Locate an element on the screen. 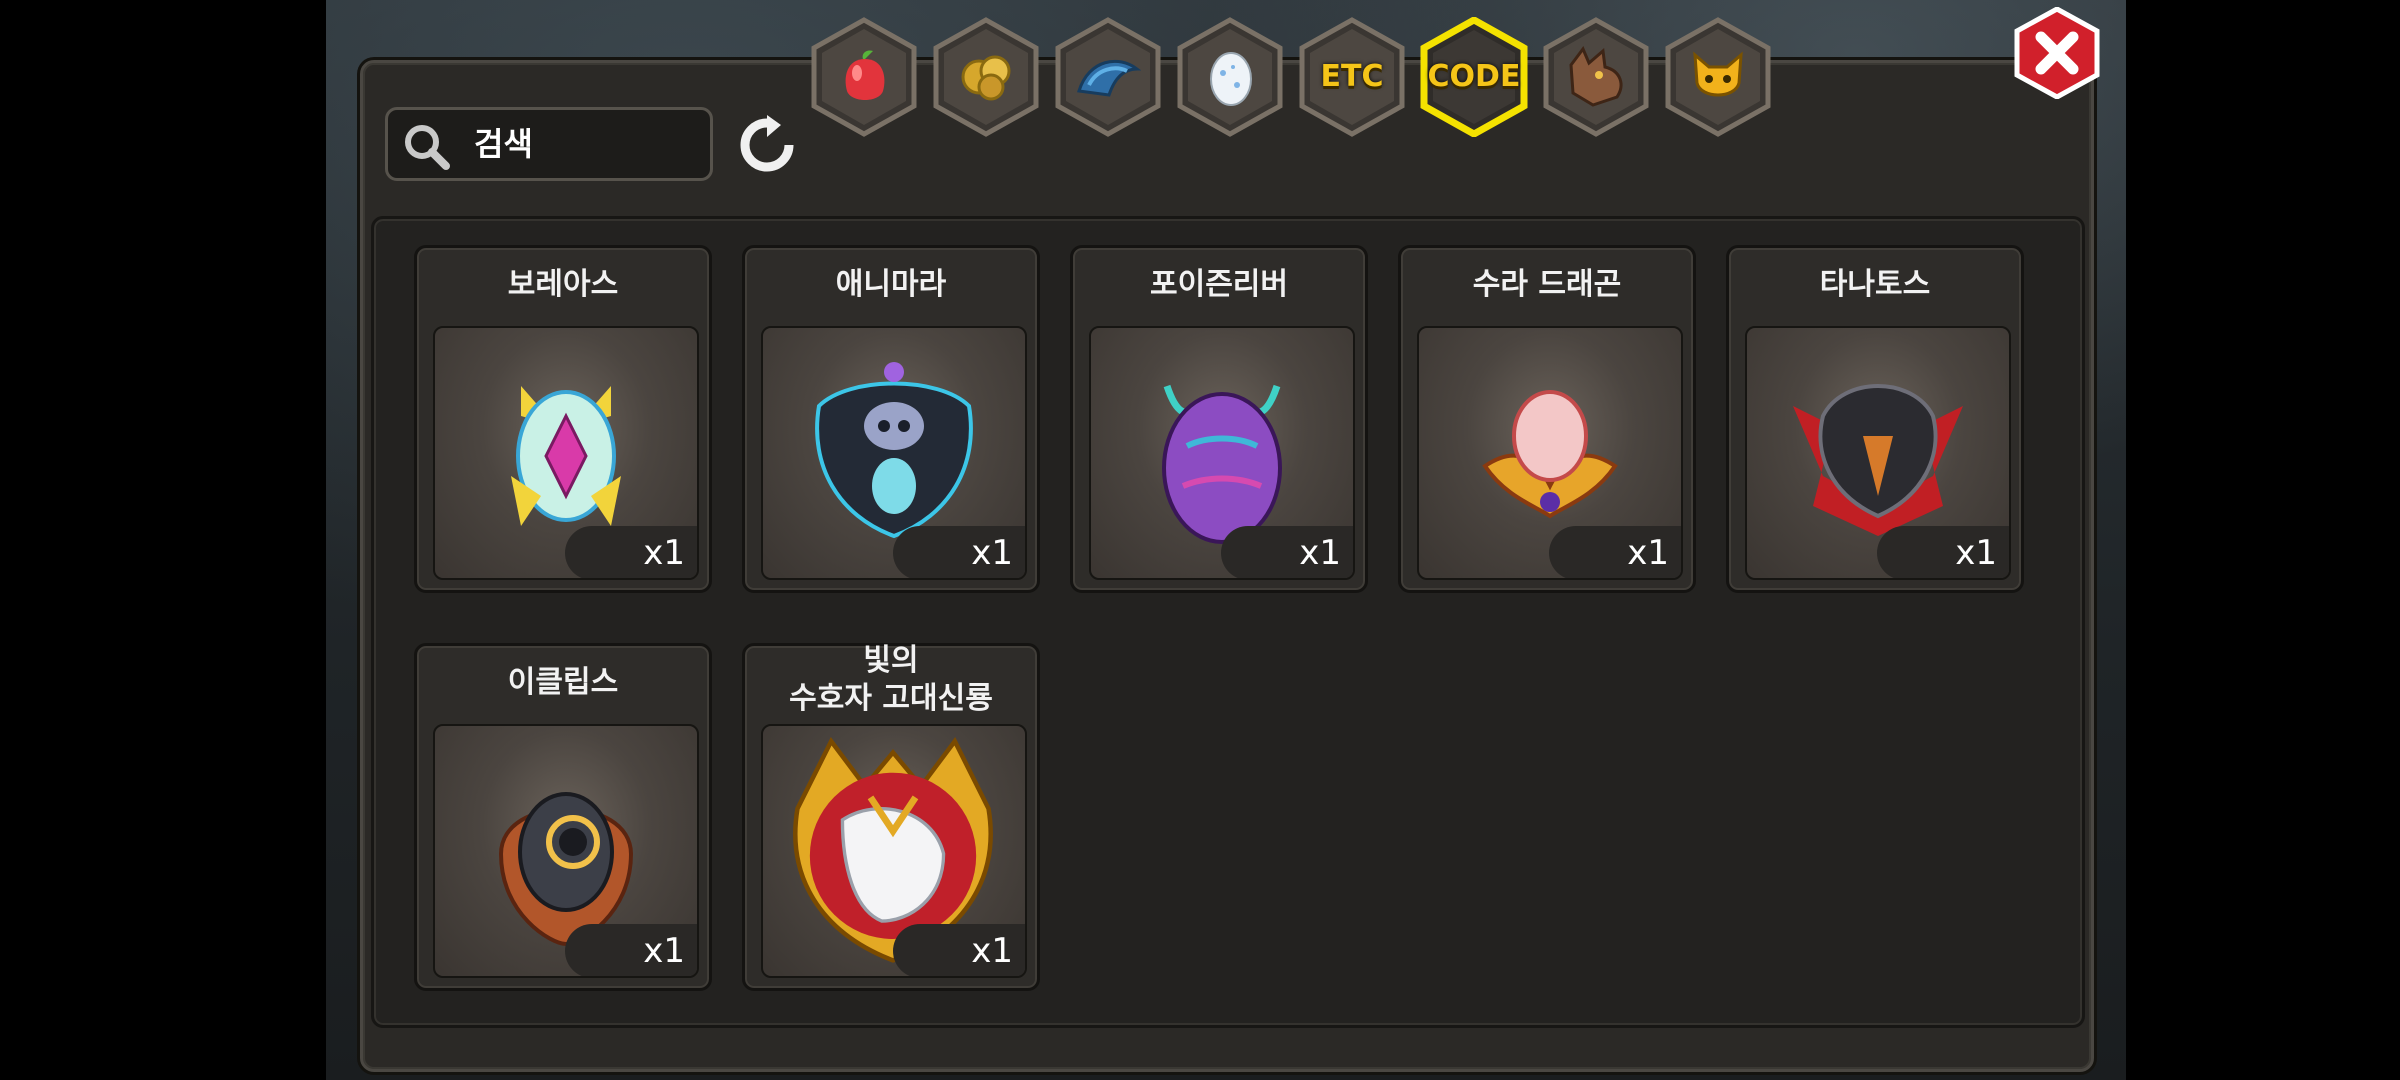 This screenshot has height=1080, width=2400. search-field: 검색 is located at coordinates (549, 144).